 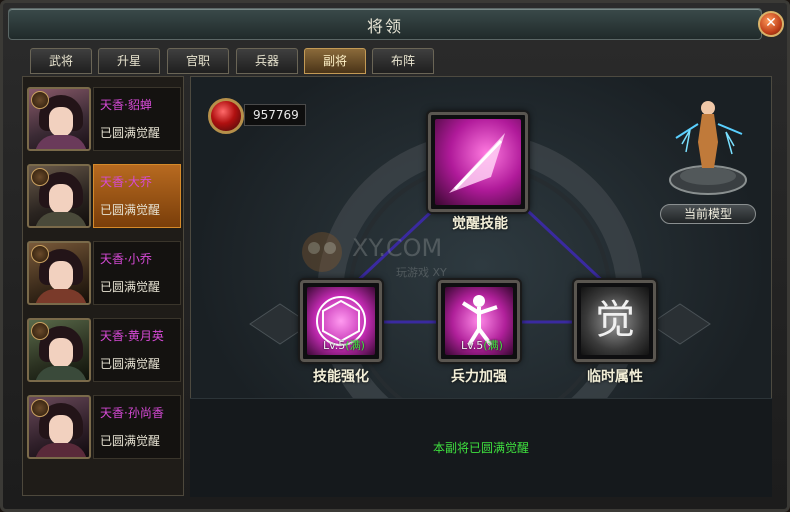 What do you see at coordinates (771, 24) in the screenshot?
I see `close-icon: ✕` at bounding box center [771, 24].